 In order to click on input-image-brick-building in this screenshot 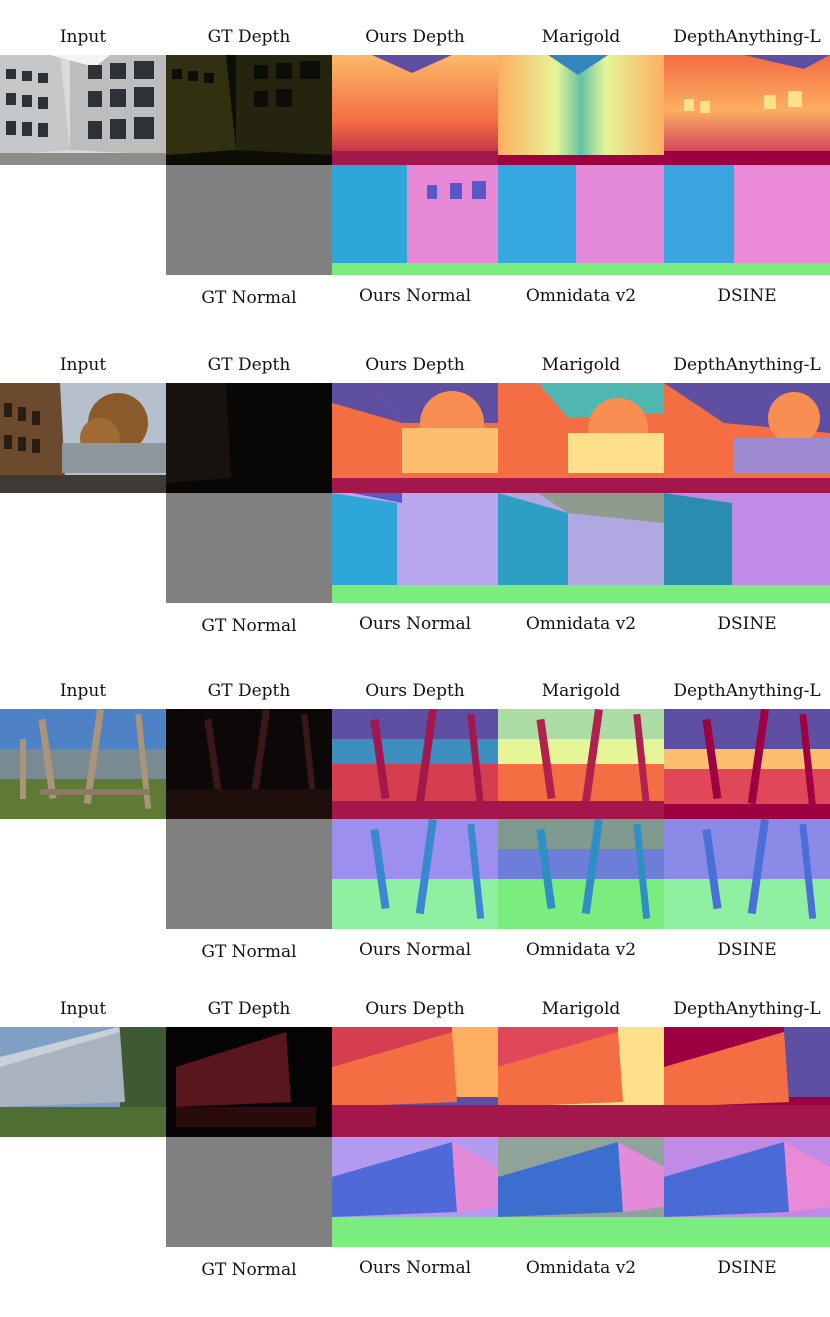, I will do `click(83, 438)`.